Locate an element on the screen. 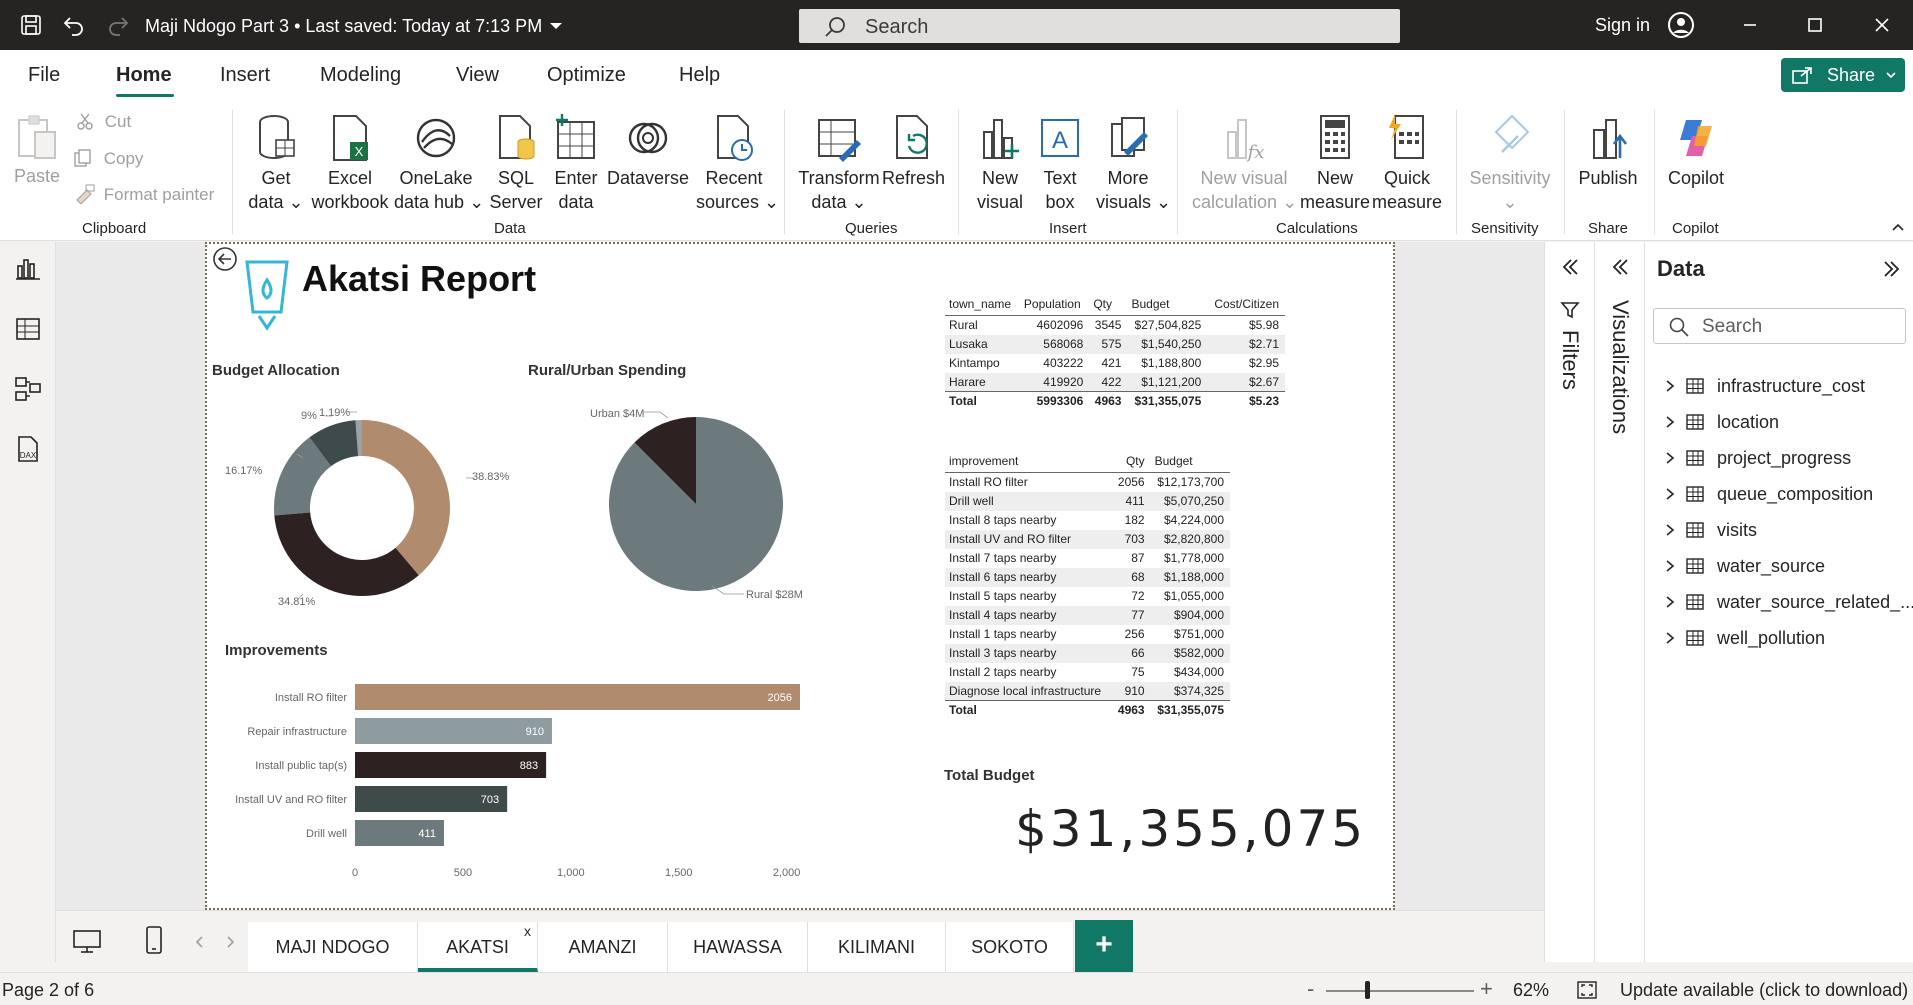 This screenshot has width=1913, height=1005. zoom-in-button: + is located at coordinates (1486, 989).